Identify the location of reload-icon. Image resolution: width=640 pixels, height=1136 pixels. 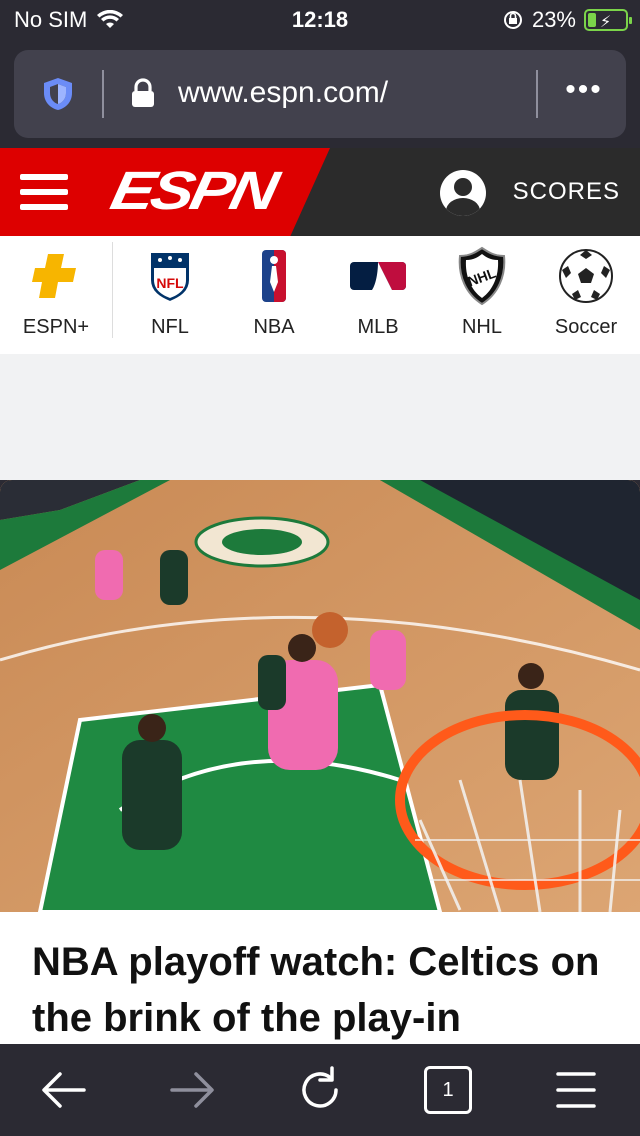
(320, 1090).